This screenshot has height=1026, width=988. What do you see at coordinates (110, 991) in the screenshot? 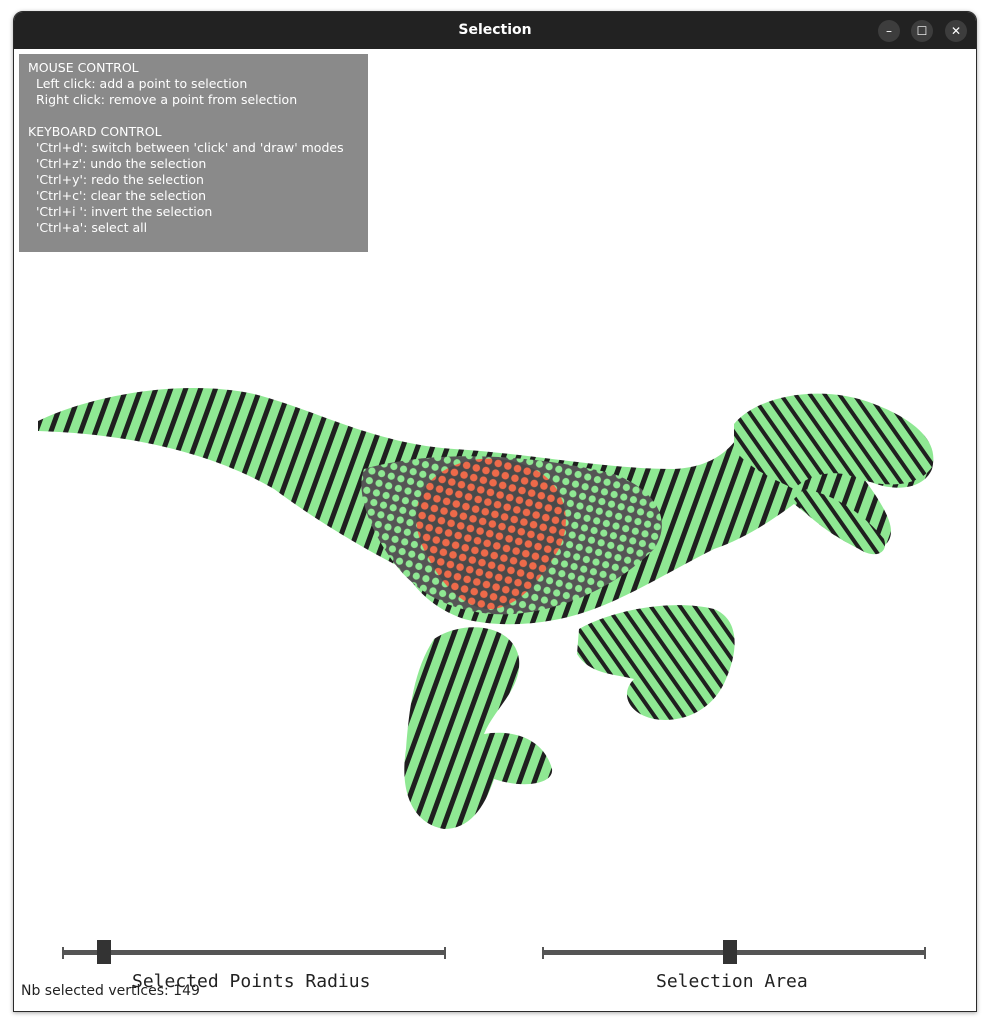
I see `status-text: Nb selected vertices: 149` at bounding box center [110, 991].